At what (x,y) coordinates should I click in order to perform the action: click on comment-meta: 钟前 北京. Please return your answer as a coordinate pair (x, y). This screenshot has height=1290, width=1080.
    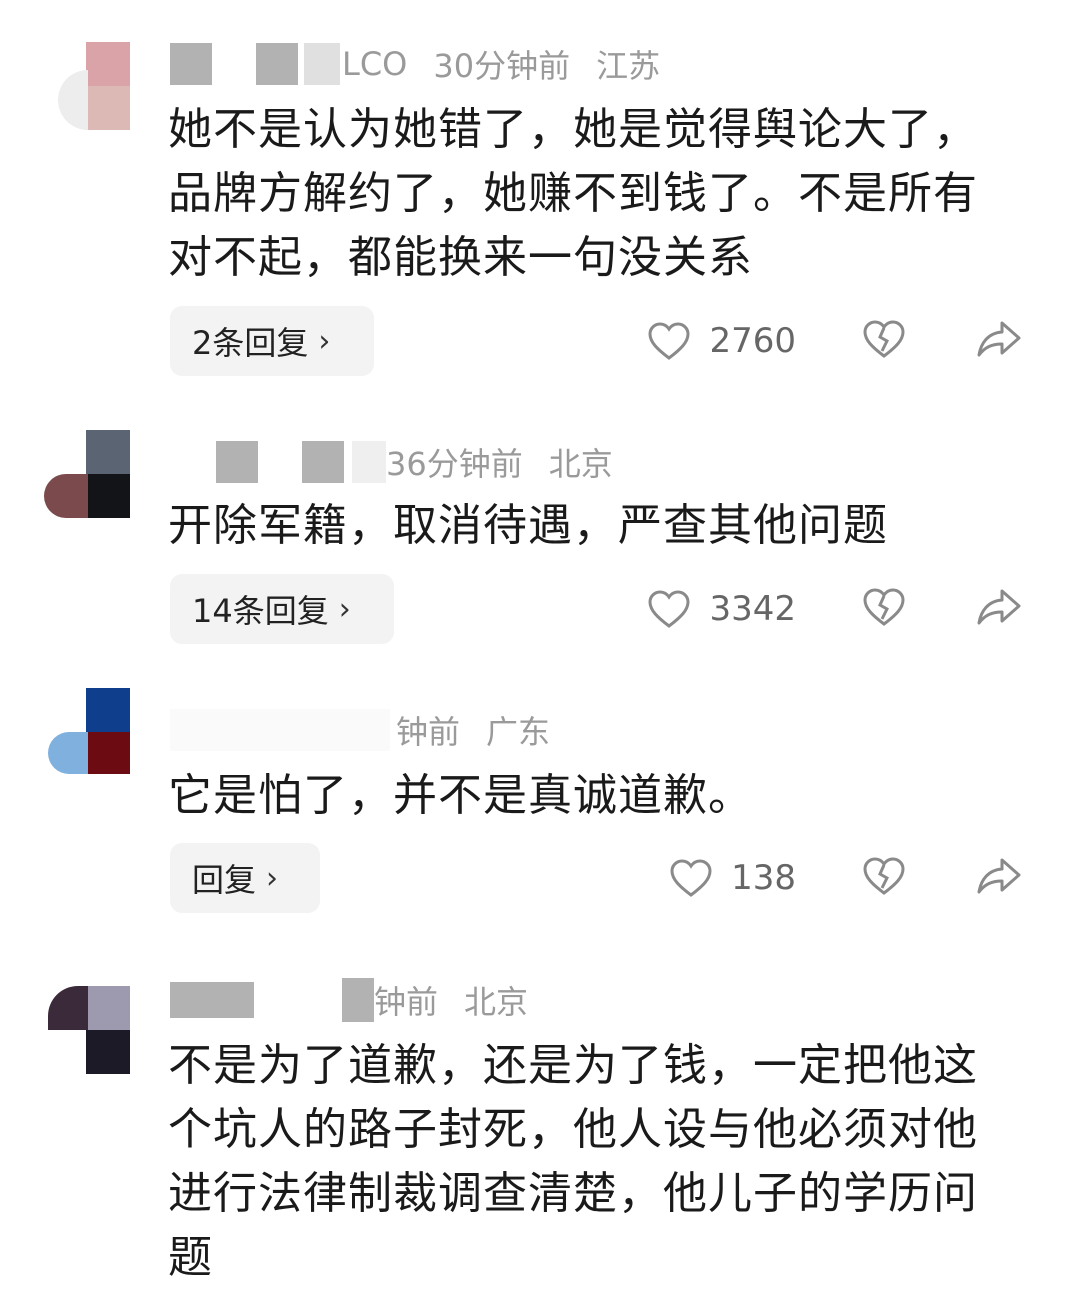
    Looking at the image, I should click on (349, 1000).